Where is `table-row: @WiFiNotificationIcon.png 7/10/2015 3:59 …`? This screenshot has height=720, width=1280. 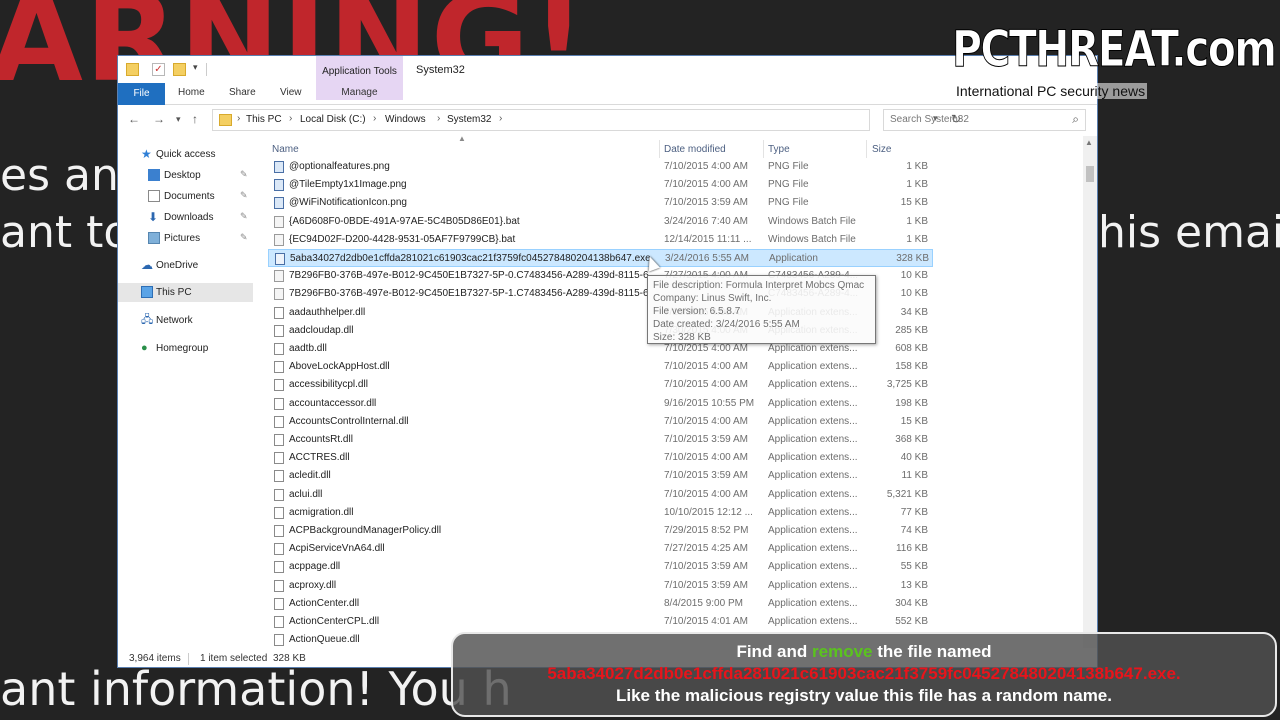
table-row: @WiFiNotificationIcon.png 7/10/2015 3:59 … is located at coordinates (600, 203).